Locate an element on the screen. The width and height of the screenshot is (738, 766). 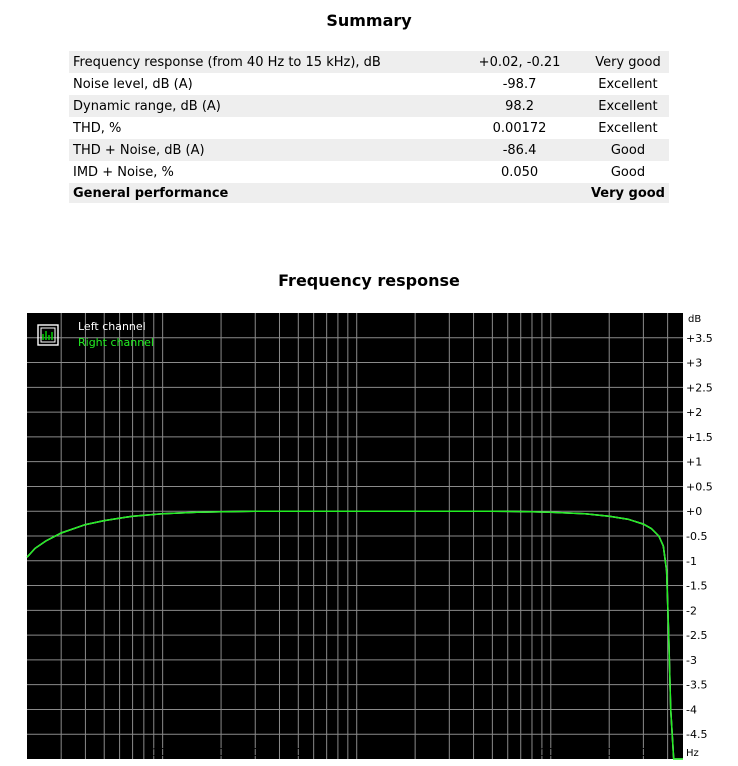
y-tick-label: +2.5 is located at coordinates (699, 387).